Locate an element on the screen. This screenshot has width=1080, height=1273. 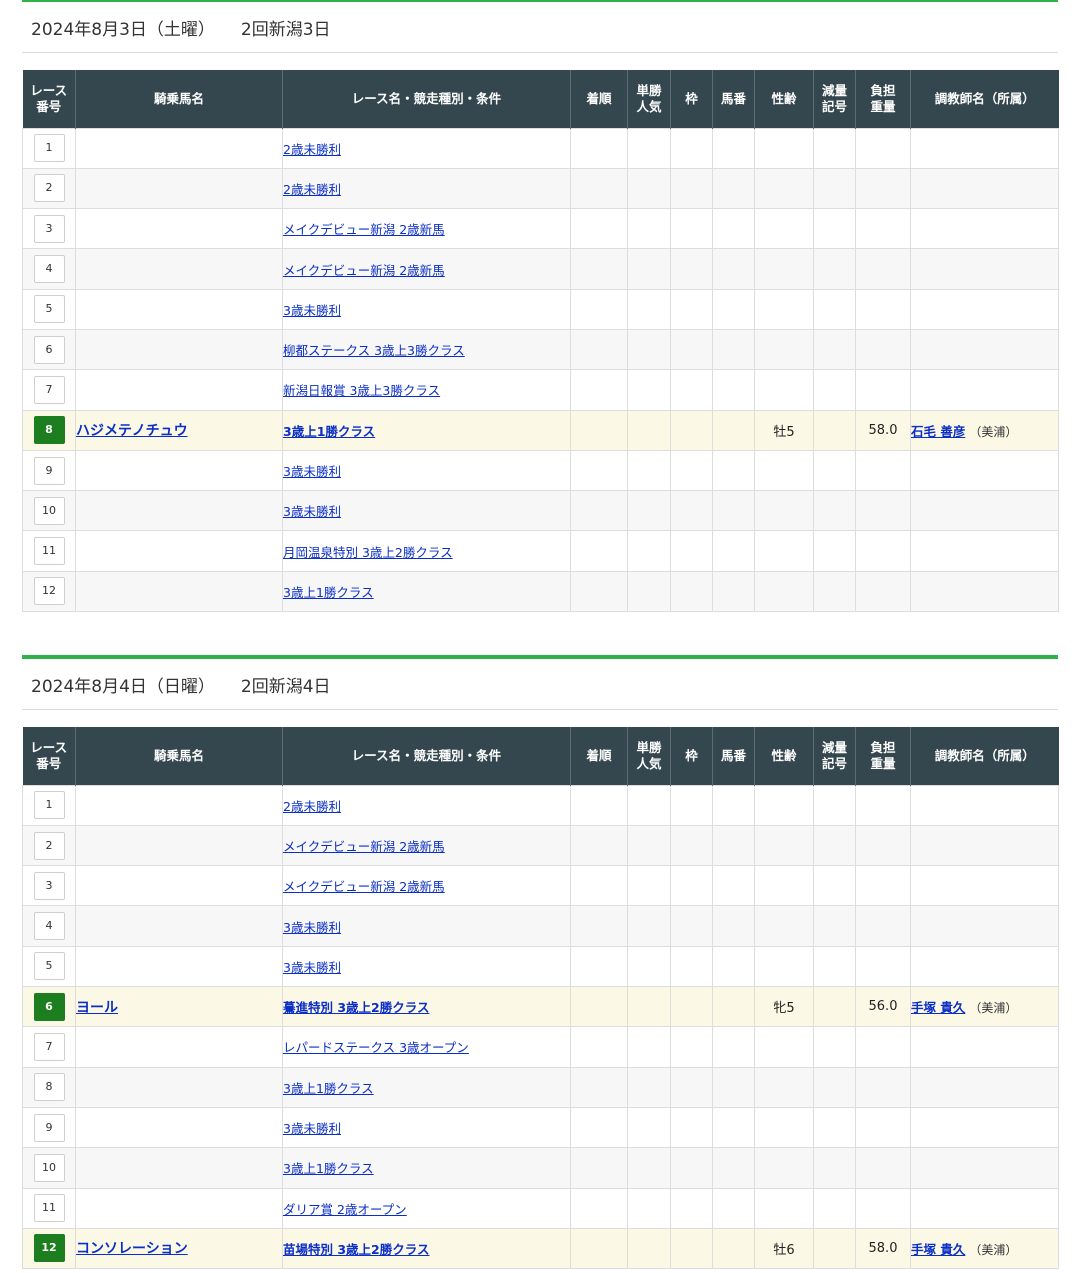
race-row: 10 3歳上1勝クラス is located at coordinates (540, 1168).